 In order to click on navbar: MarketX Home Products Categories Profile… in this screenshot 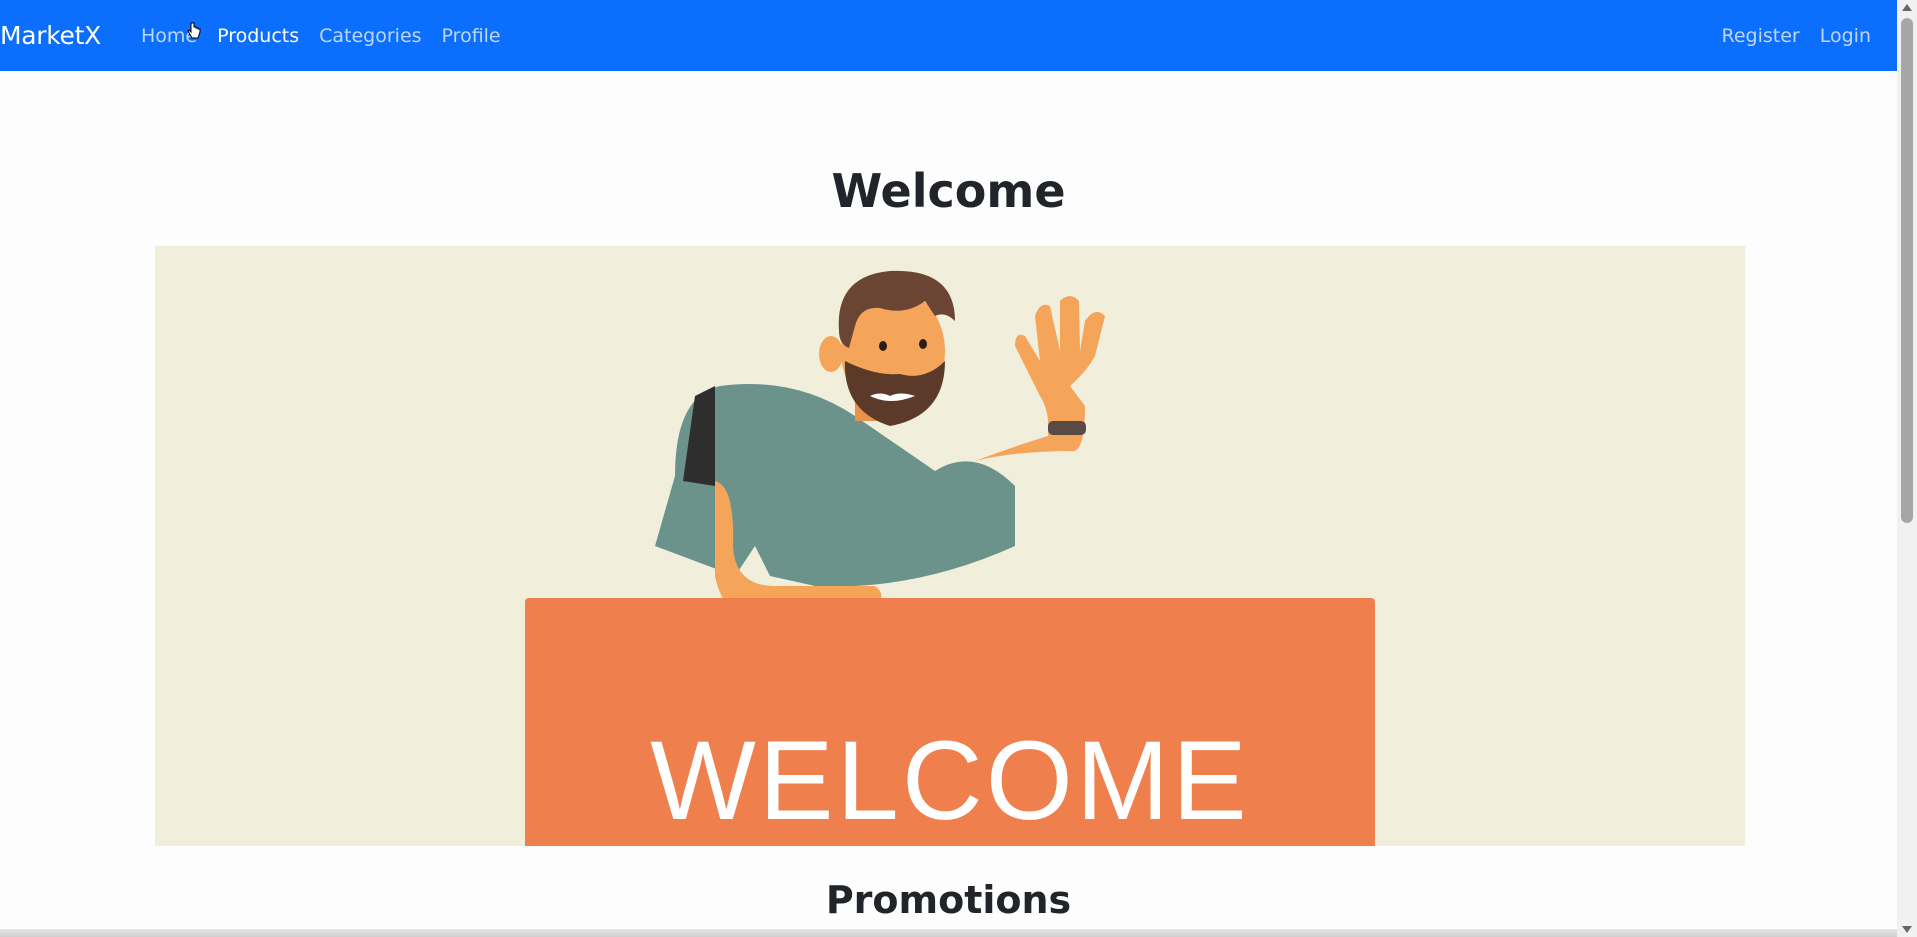, I will do `click(948, 35)`.